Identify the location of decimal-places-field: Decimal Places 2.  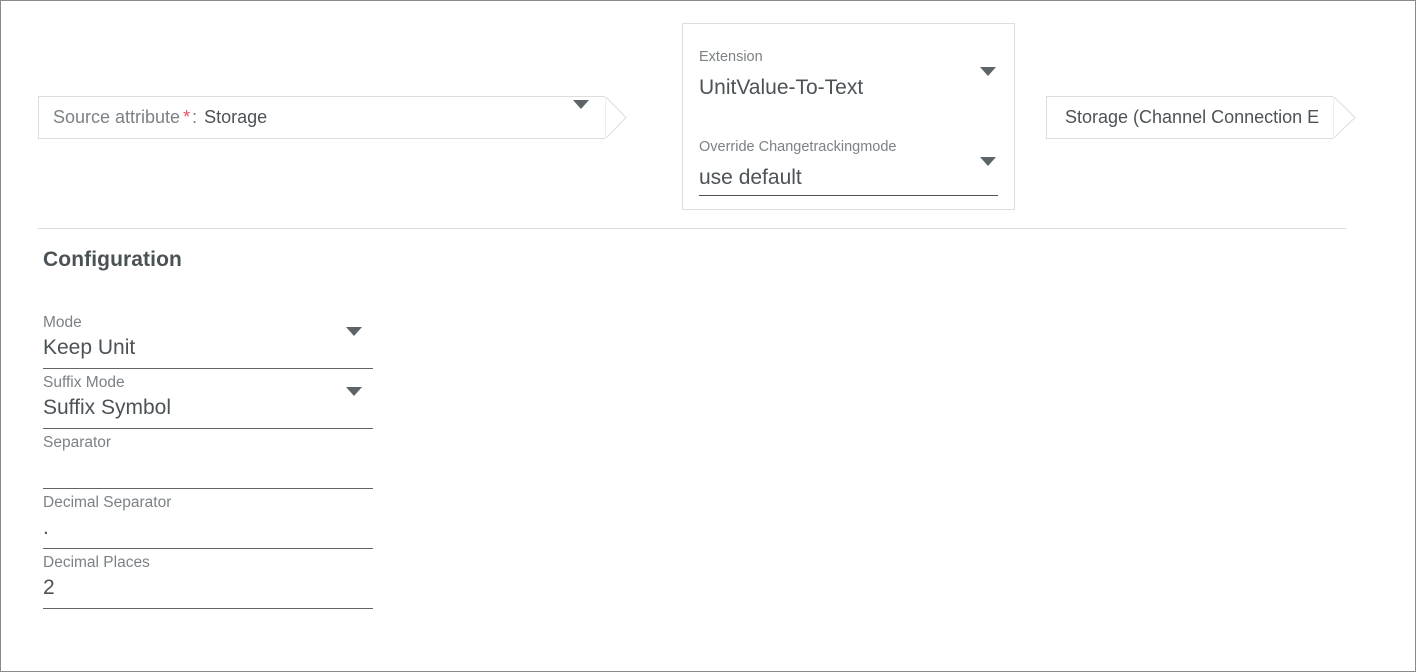
(208, 579).